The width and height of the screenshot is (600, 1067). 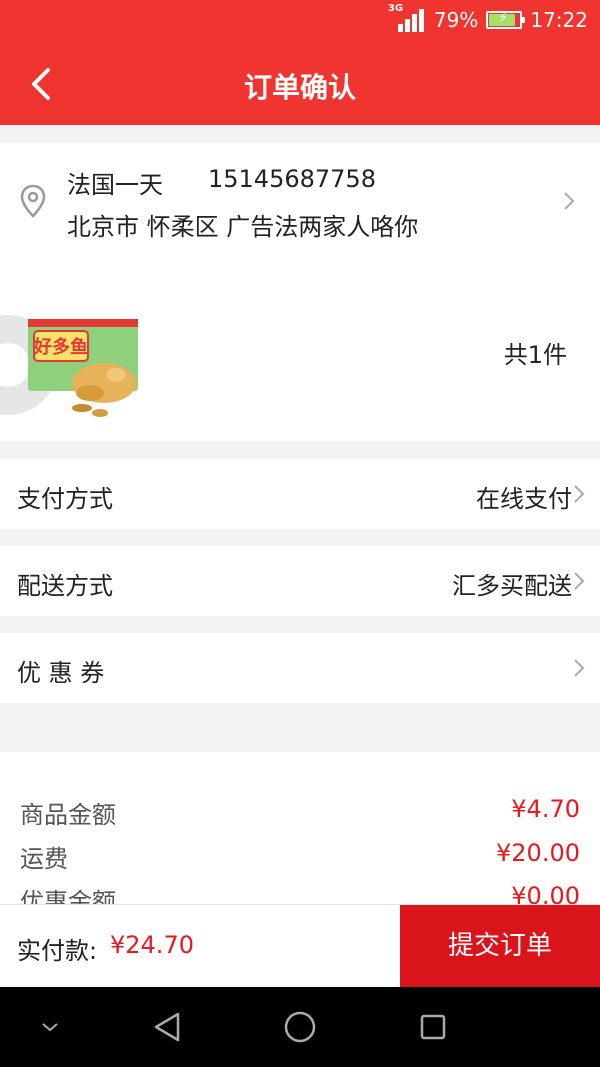 I want to click on network-type: 3G, so click(x=395, y=8).